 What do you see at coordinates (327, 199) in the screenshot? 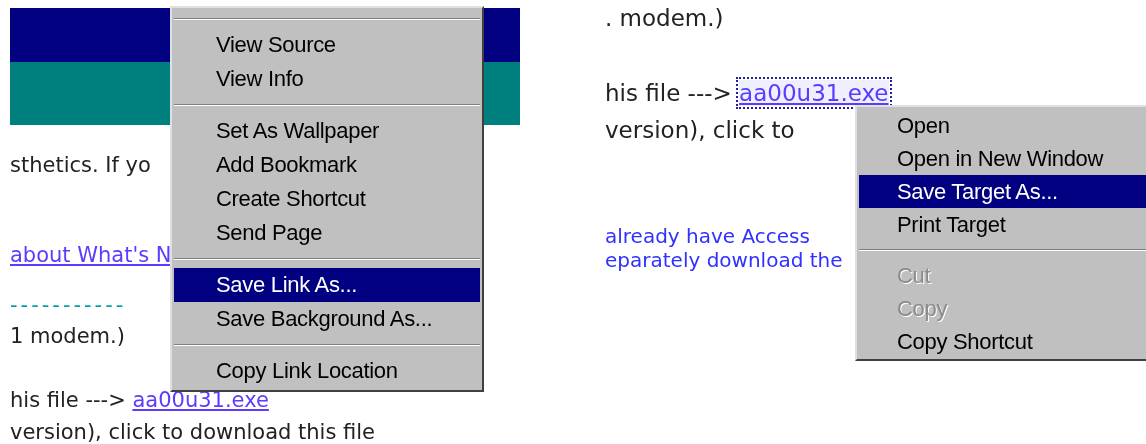
I see `menu-item: Create Shortcut` at bounding box center [327, 199].